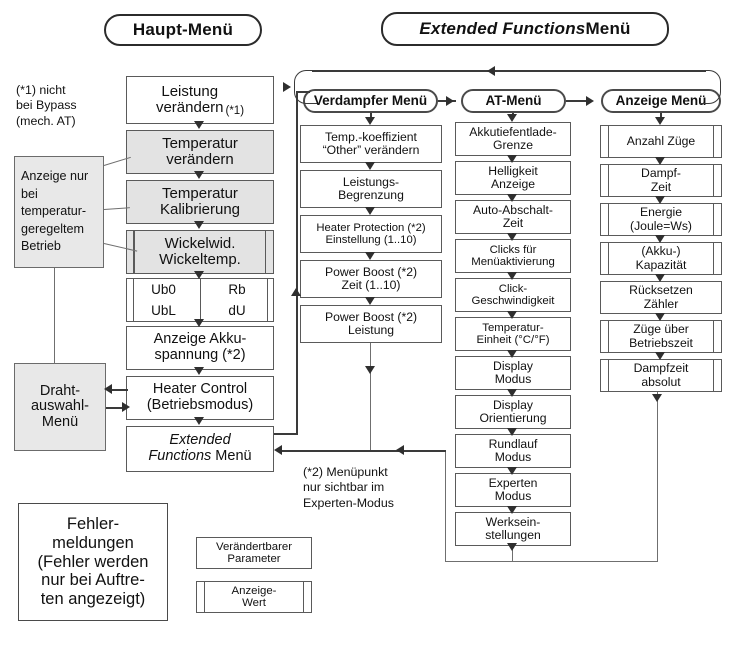 Image resolution: width=730 pixels, height=658 pixels. Describe the element at coordinates (512, 547) in the screenshot. I see `arrow-at-return-down` at that location.